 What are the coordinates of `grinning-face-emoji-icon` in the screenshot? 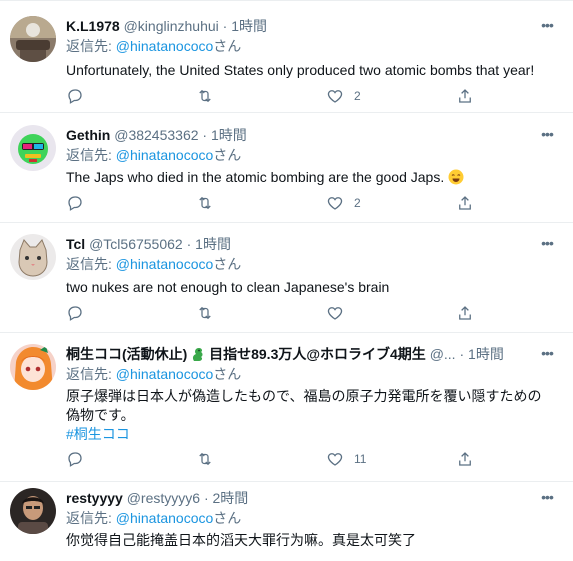 It's located at (456, 177).